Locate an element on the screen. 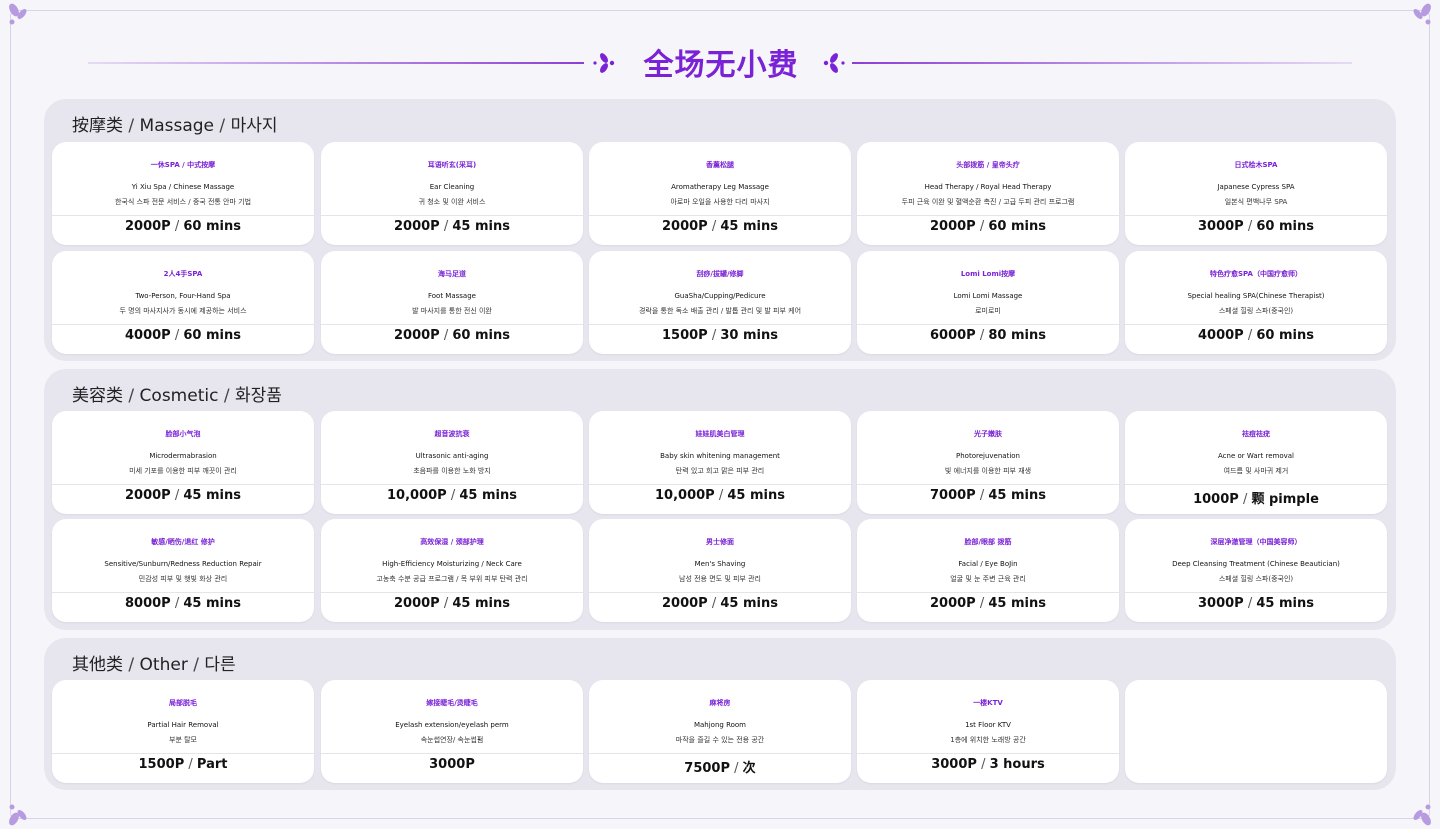  service-card is located at coordinates (1256, 731).